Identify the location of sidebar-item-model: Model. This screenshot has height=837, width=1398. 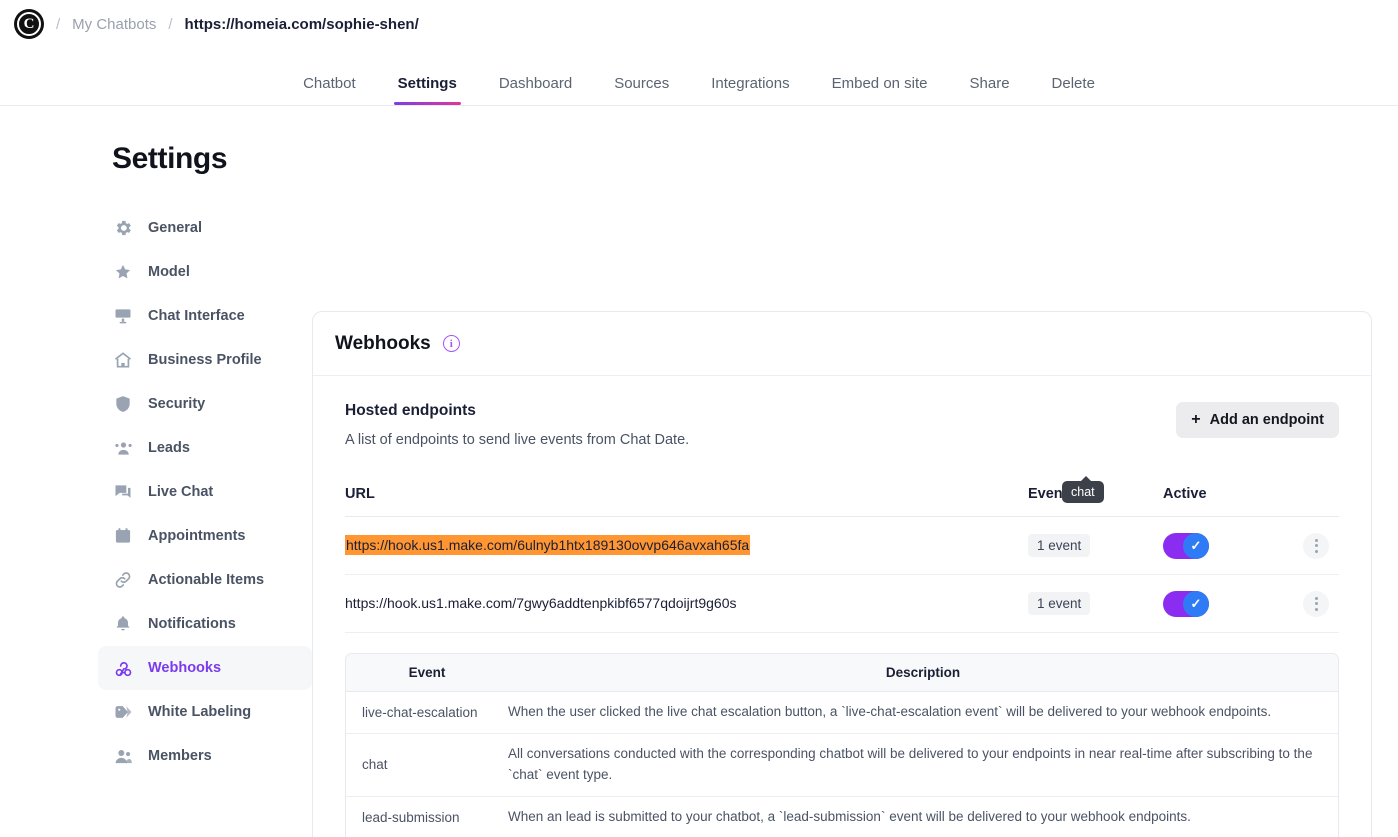
(205, 272).